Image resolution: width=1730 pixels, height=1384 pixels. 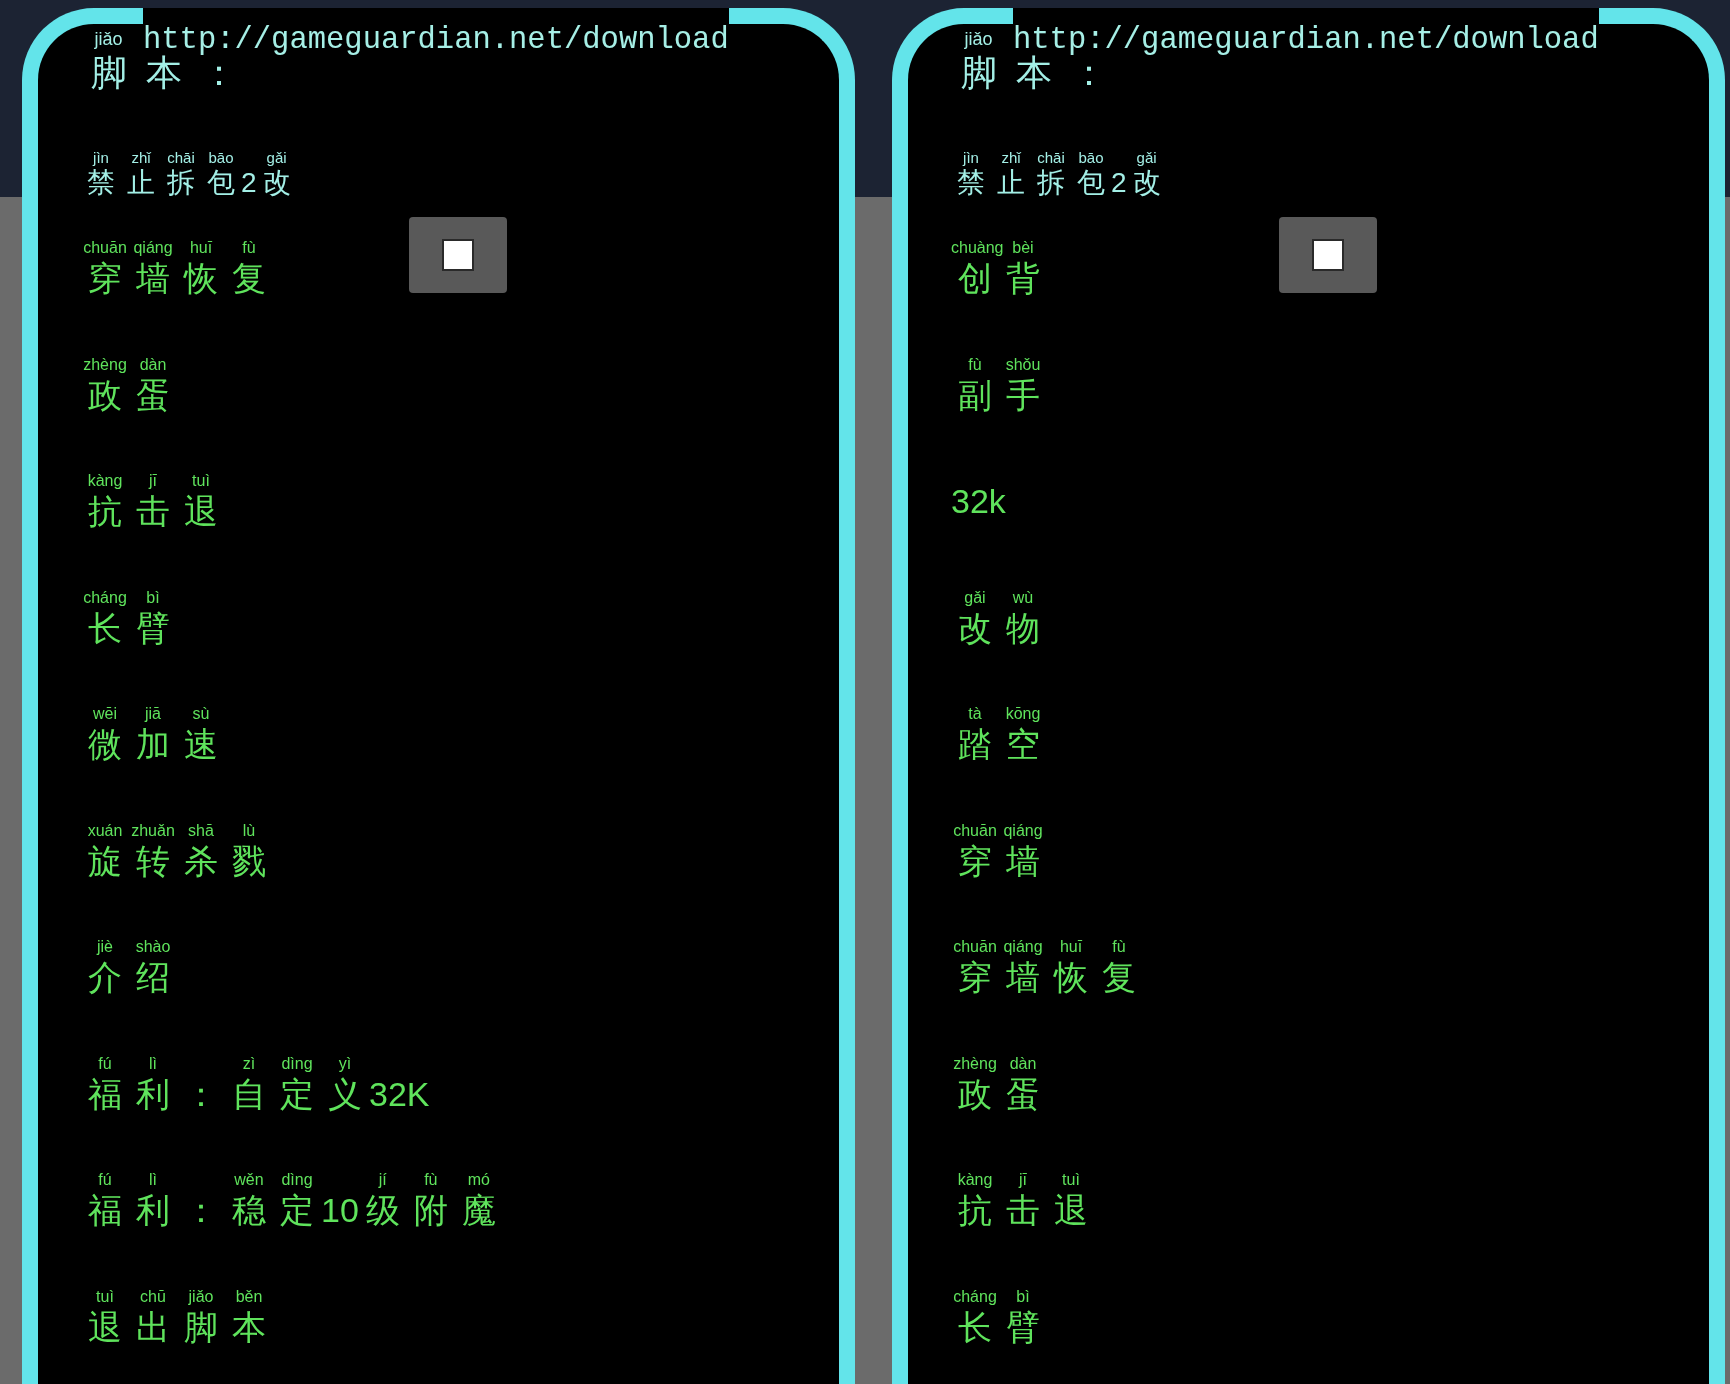 I want to click on pinyin-annotation: fú lì zì dìng yì, so click(x=225, y=1063).